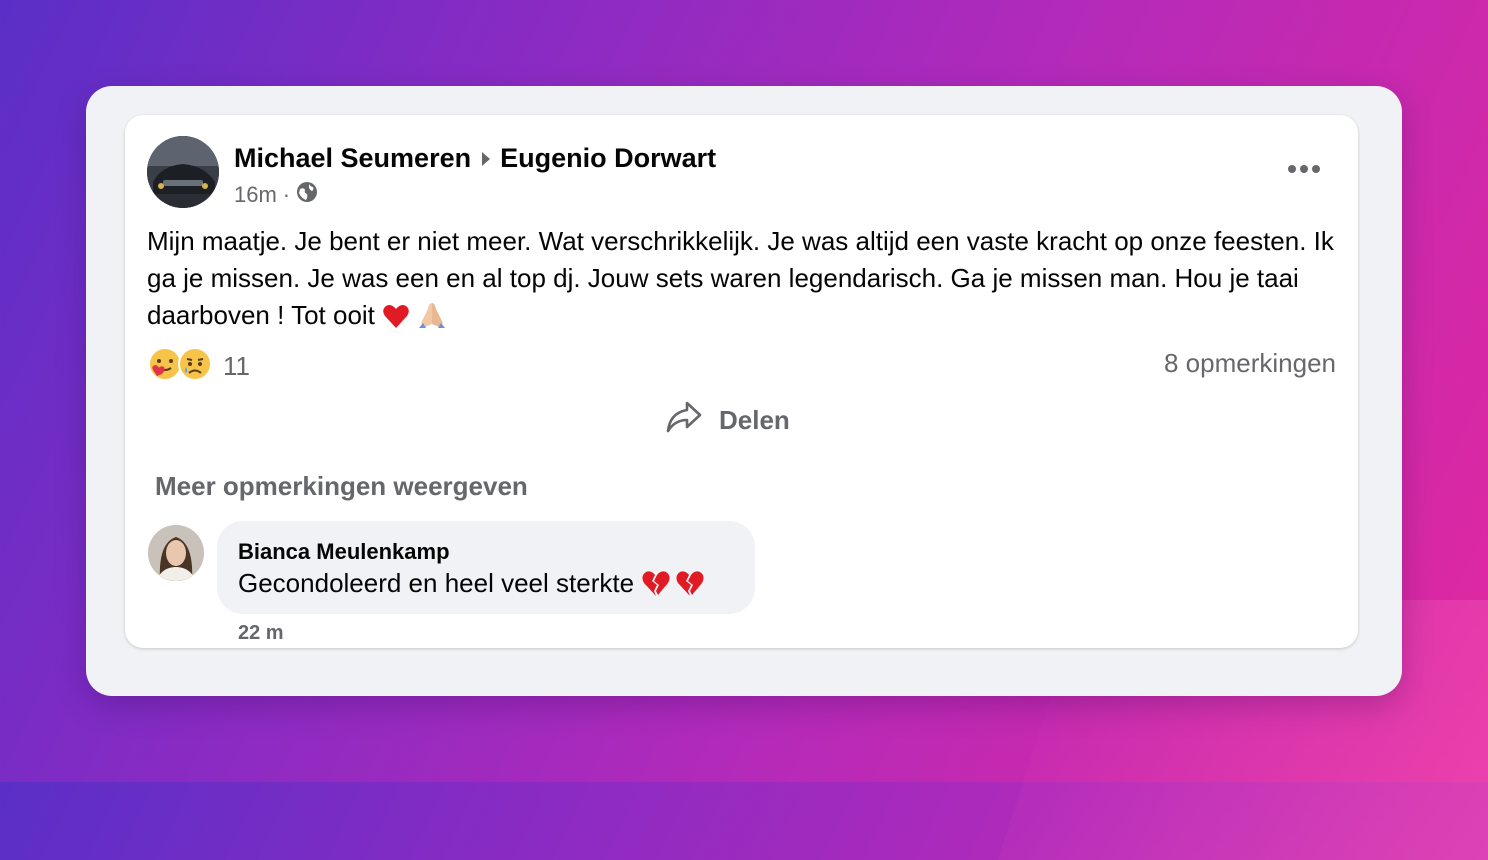 The height and width of the screenshot is (860, 1488). I want to click on more-dots-icon, so click(1304, 169).